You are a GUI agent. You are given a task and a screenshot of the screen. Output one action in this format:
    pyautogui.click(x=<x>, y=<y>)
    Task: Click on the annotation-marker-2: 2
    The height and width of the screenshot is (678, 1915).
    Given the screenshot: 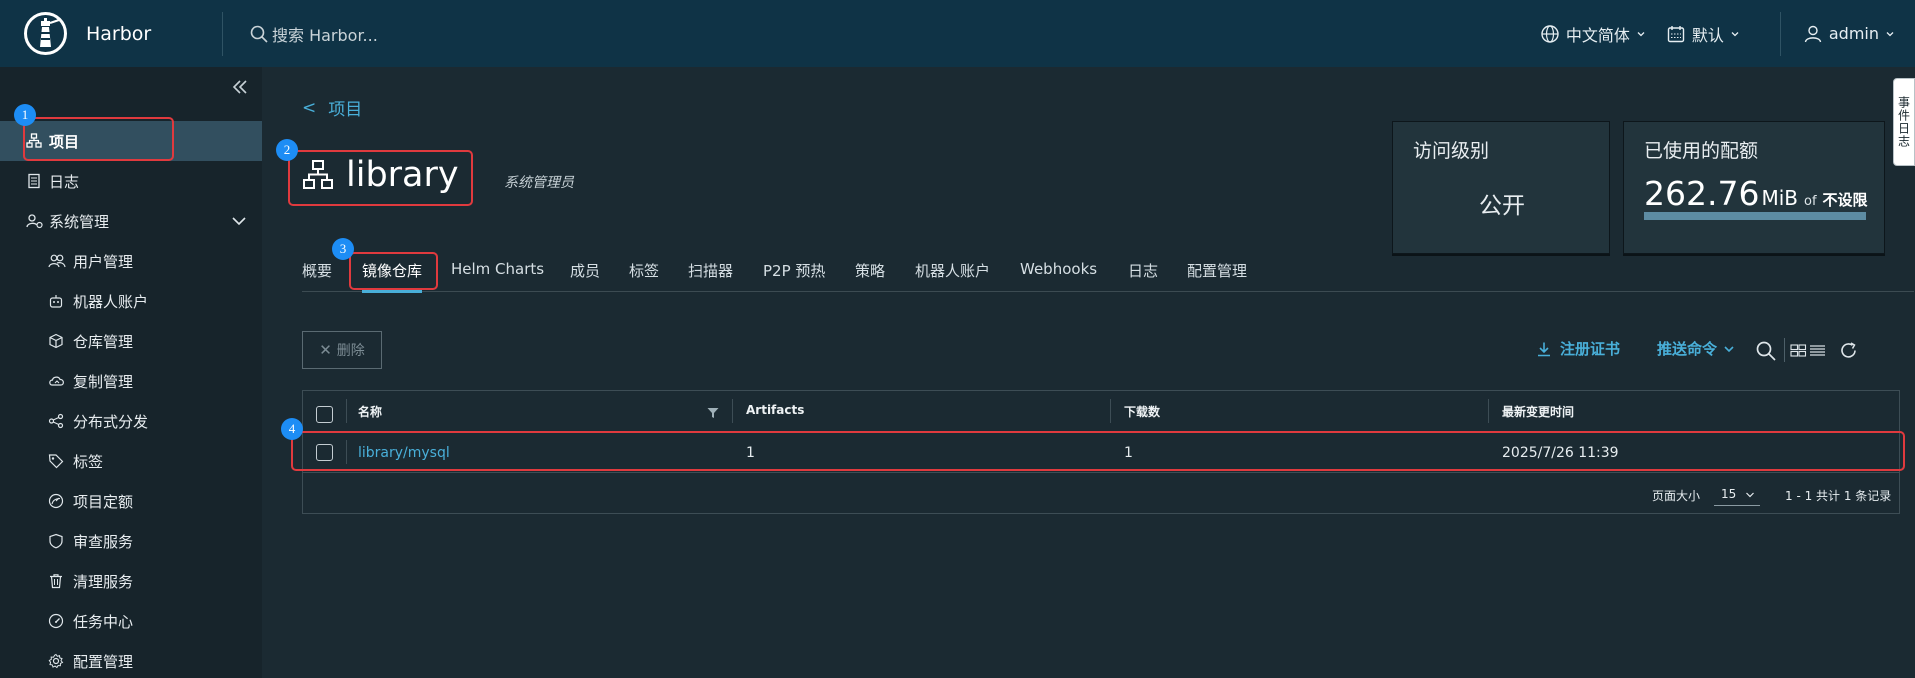 What is the action you would take?
    pyautogui.click(x=287, y=150)
    